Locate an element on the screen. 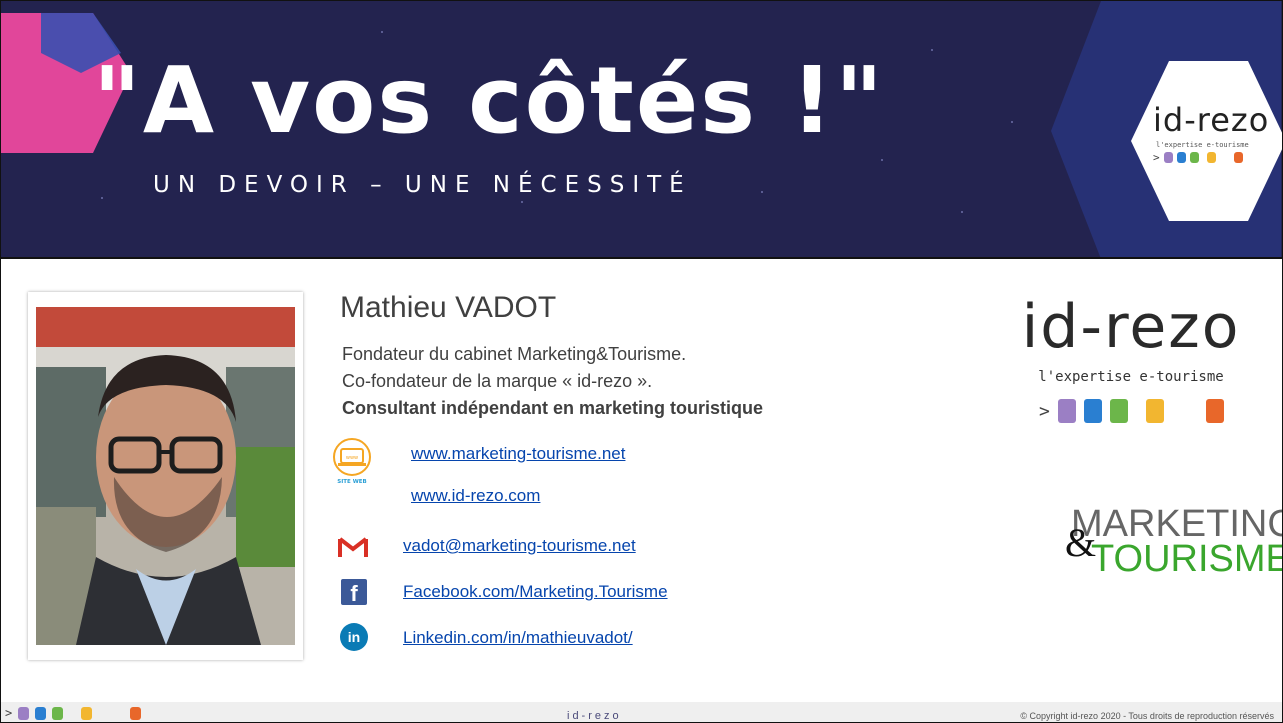  linkedin-icon: in is located at coordinates (354, 637).